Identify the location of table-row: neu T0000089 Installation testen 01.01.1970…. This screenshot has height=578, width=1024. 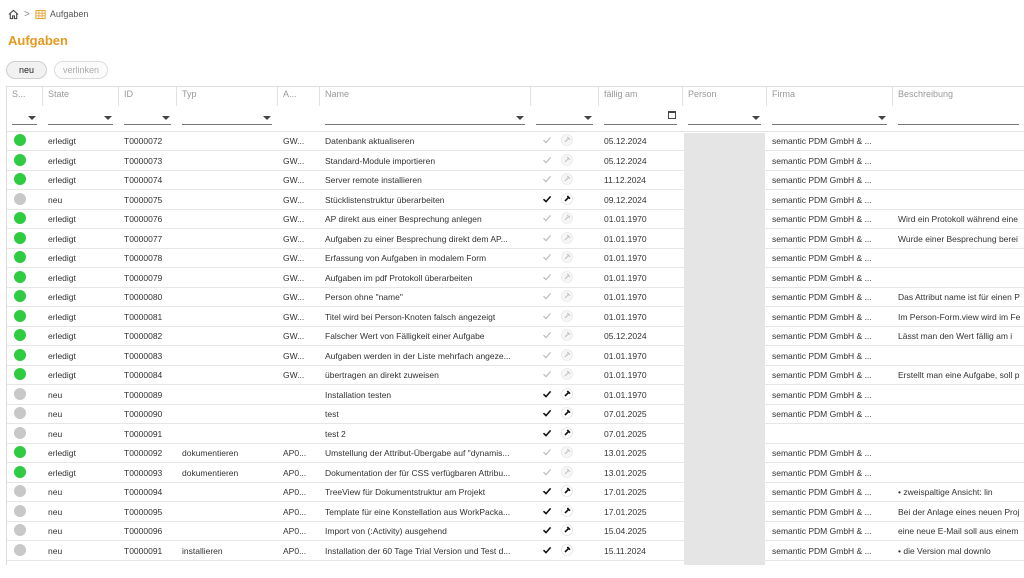
(515, 395).